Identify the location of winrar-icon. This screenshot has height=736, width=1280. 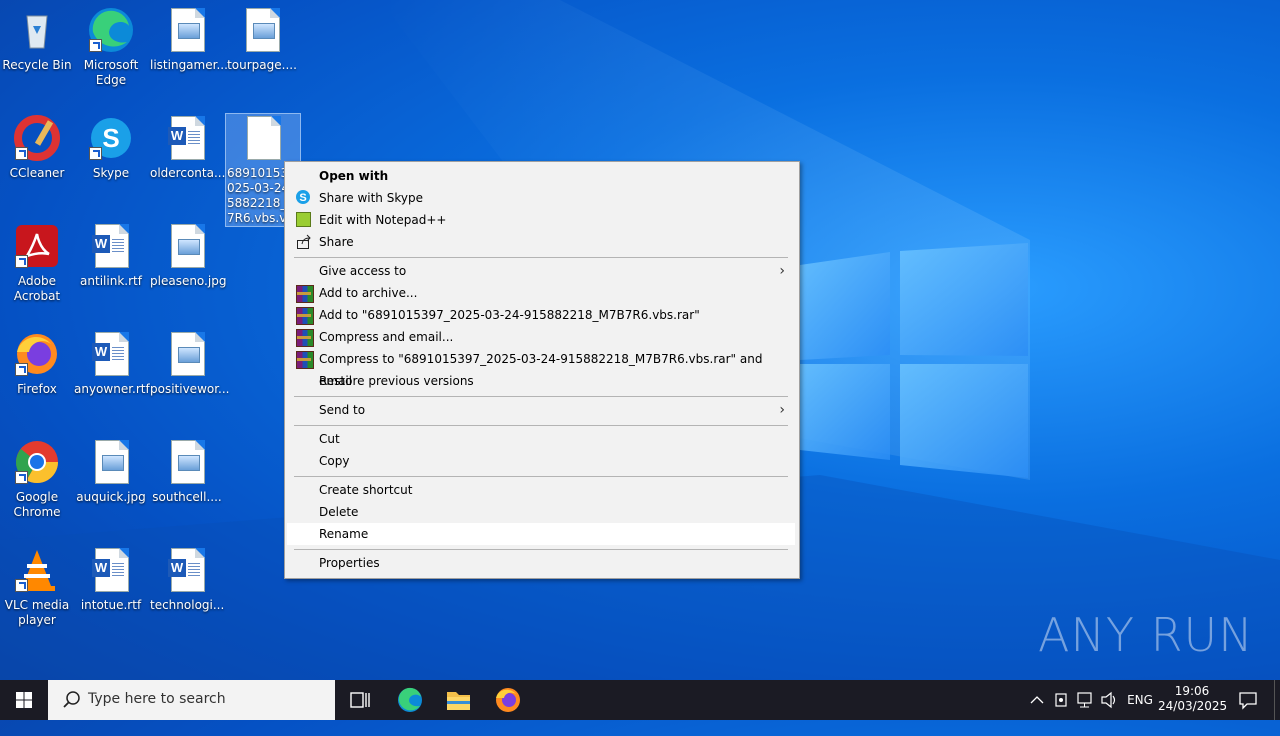
(305, 360).